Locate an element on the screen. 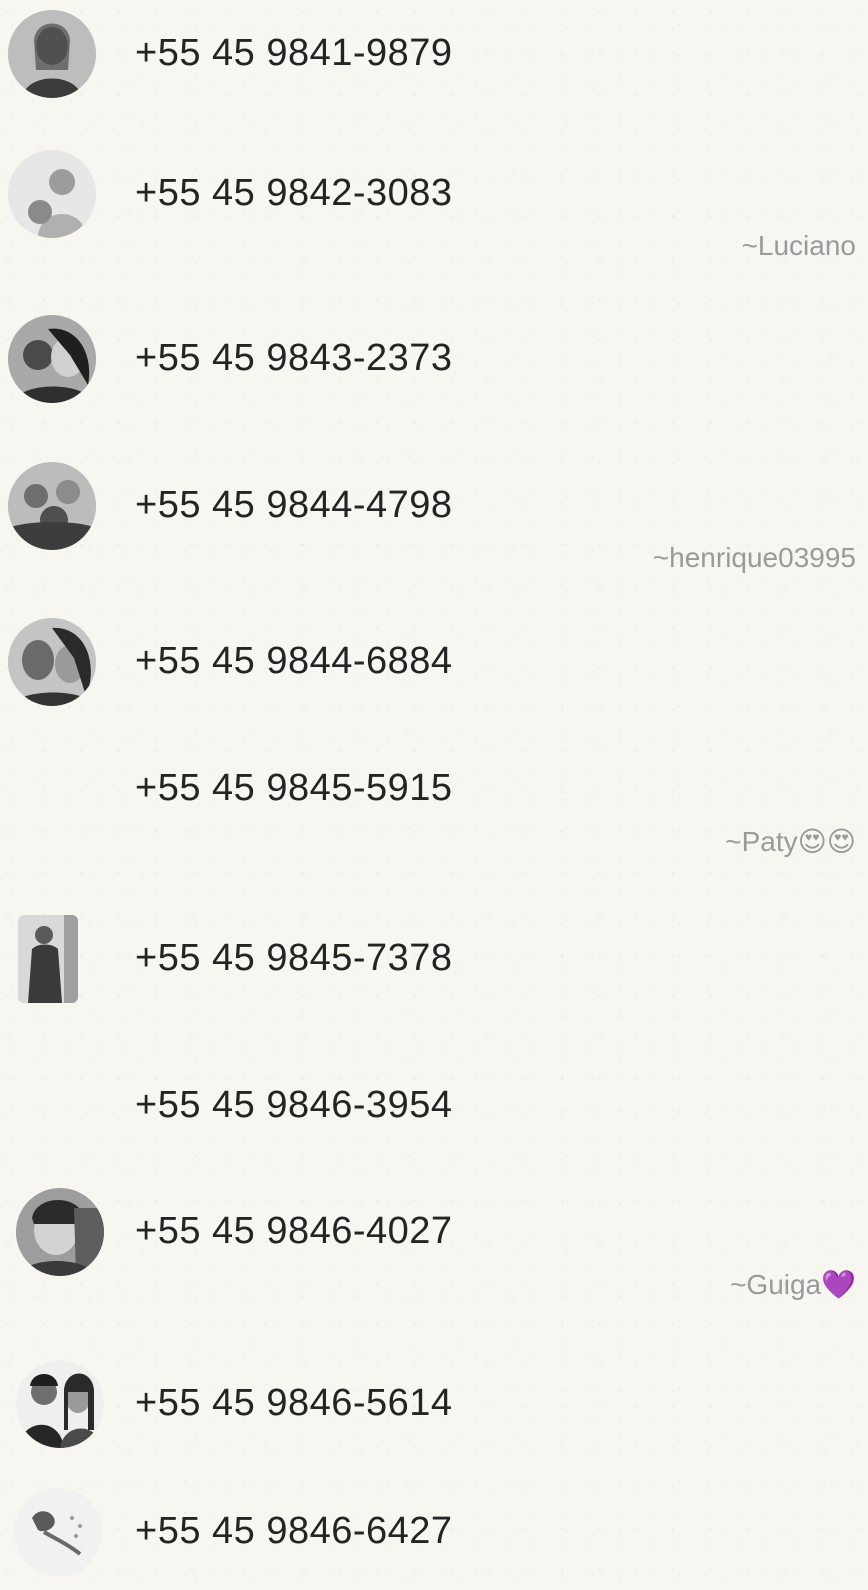 This screenshot has height=1590, width=868. contact-phone: +55 45 9846-5614 is located at coordinates (294, 1403).